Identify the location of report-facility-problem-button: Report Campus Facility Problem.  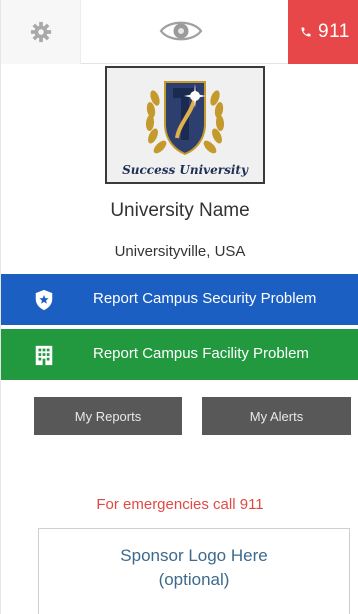
(179, 354).